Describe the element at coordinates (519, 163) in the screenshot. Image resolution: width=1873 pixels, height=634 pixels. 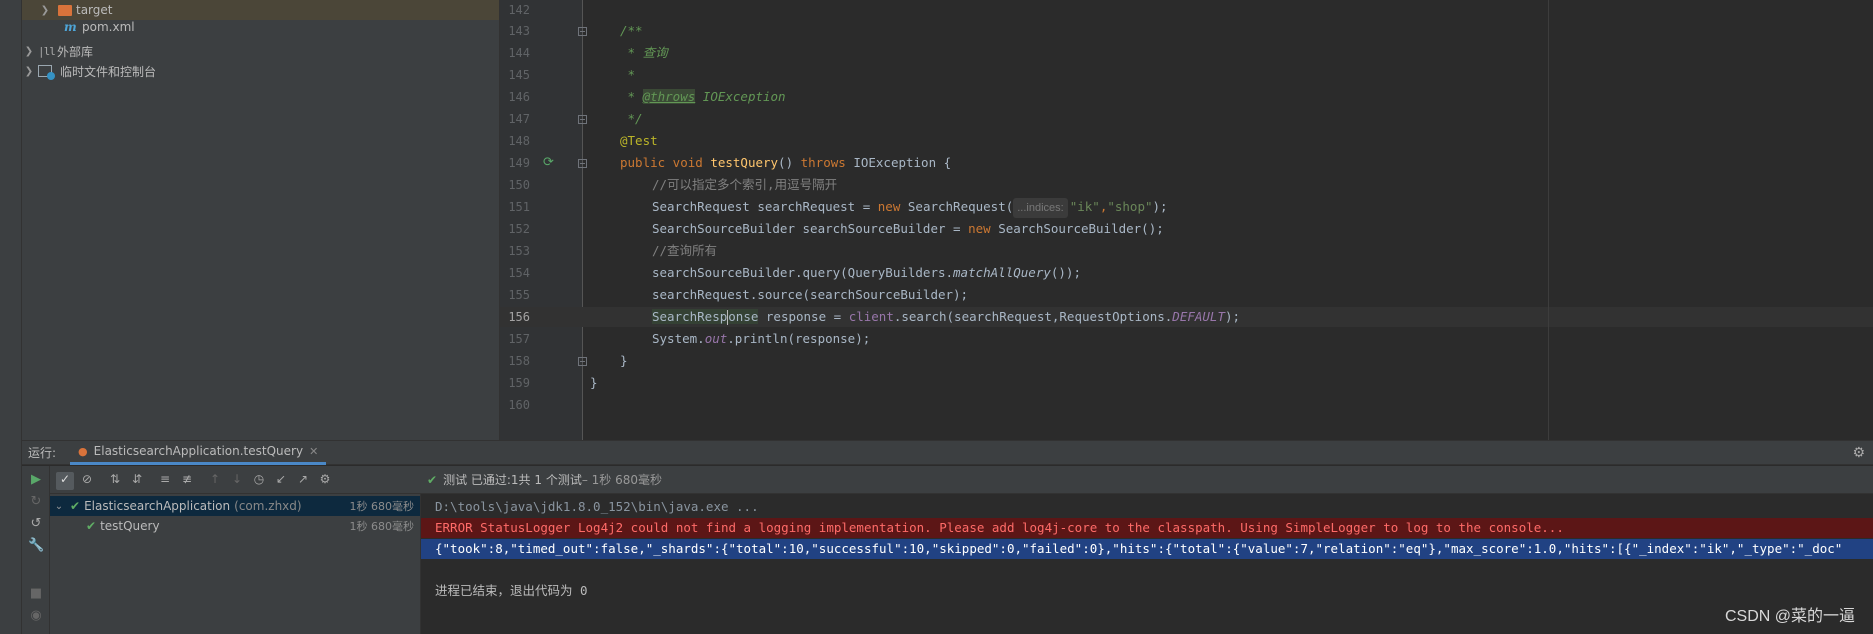
I see `line-number: 149` at that location.